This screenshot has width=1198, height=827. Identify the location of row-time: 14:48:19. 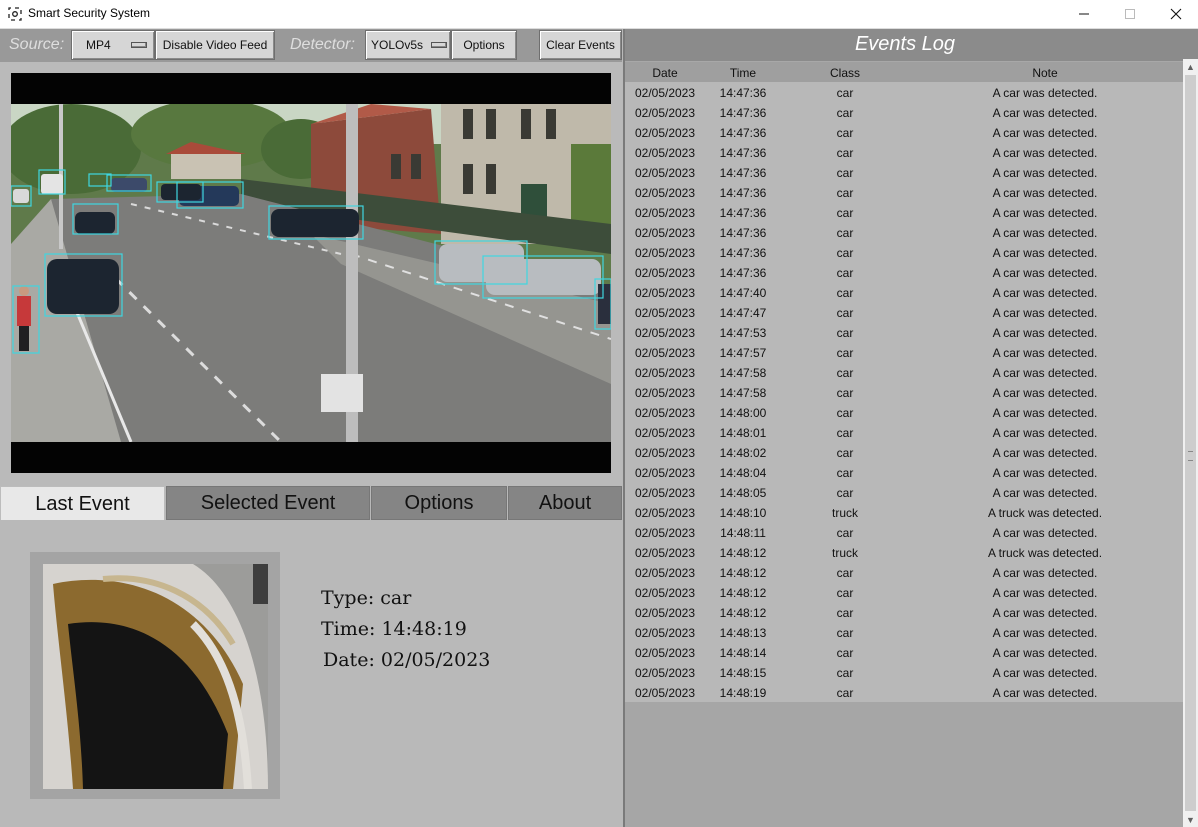
(743, 693).